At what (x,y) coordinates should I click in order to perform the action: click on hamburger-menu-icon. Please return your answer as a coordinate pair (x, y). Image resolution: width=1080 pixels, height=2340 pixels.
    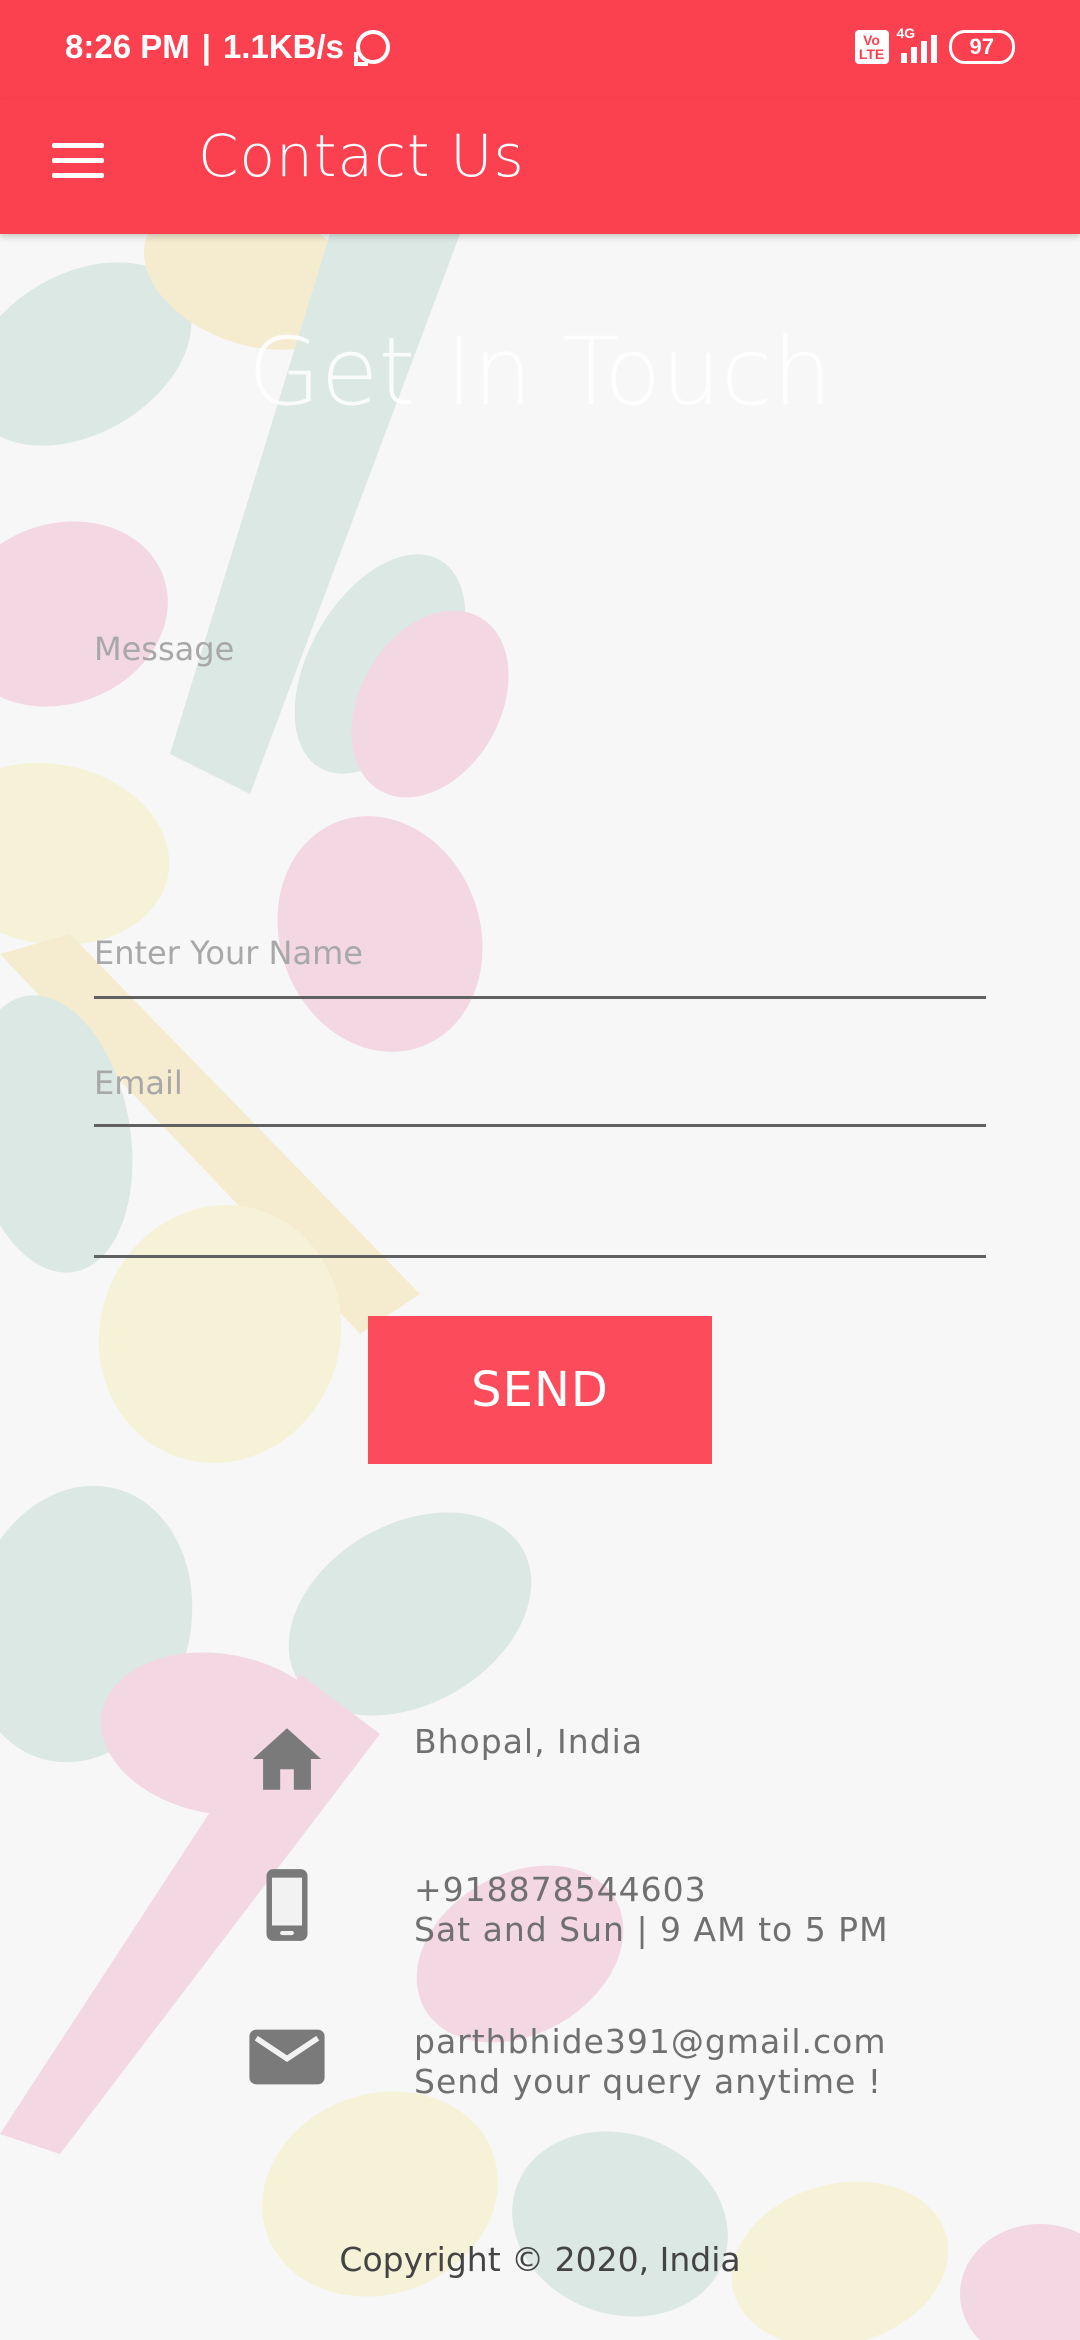
    Looking at the image, I should click on (78, 160).